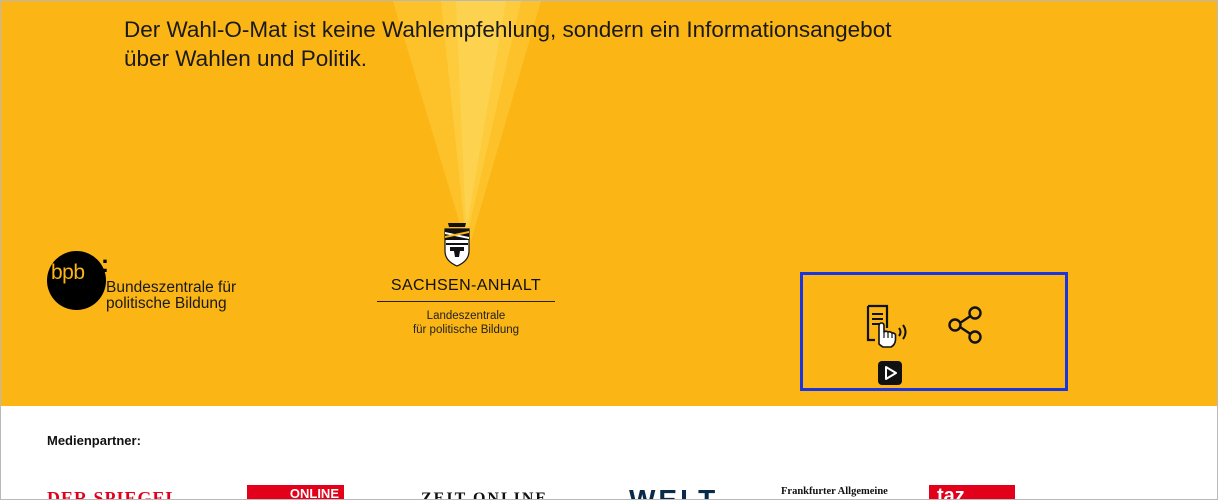 This screenshot has width=1218, height=500. I want to click on play-icon, so click(890, 373).